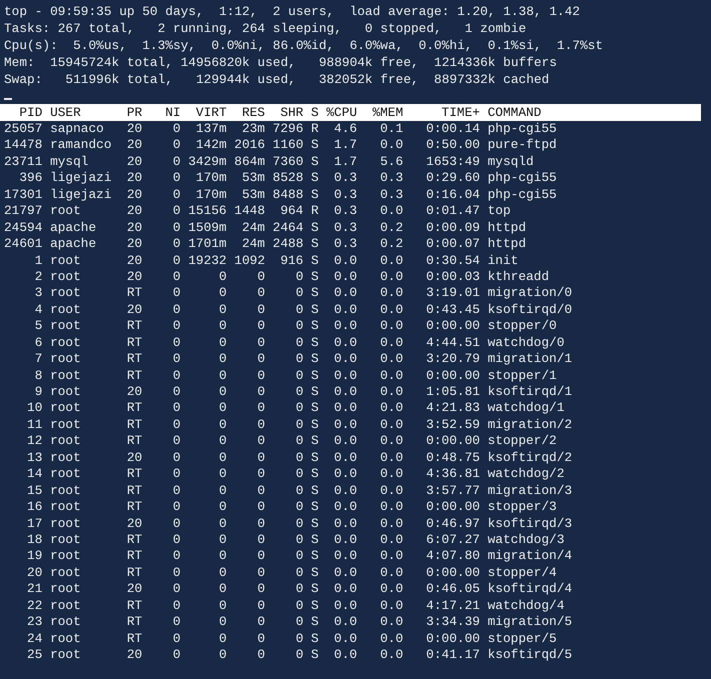 This screenshot has height=679, width=711. I want to click on table-cell: 5, so click(38, 326).